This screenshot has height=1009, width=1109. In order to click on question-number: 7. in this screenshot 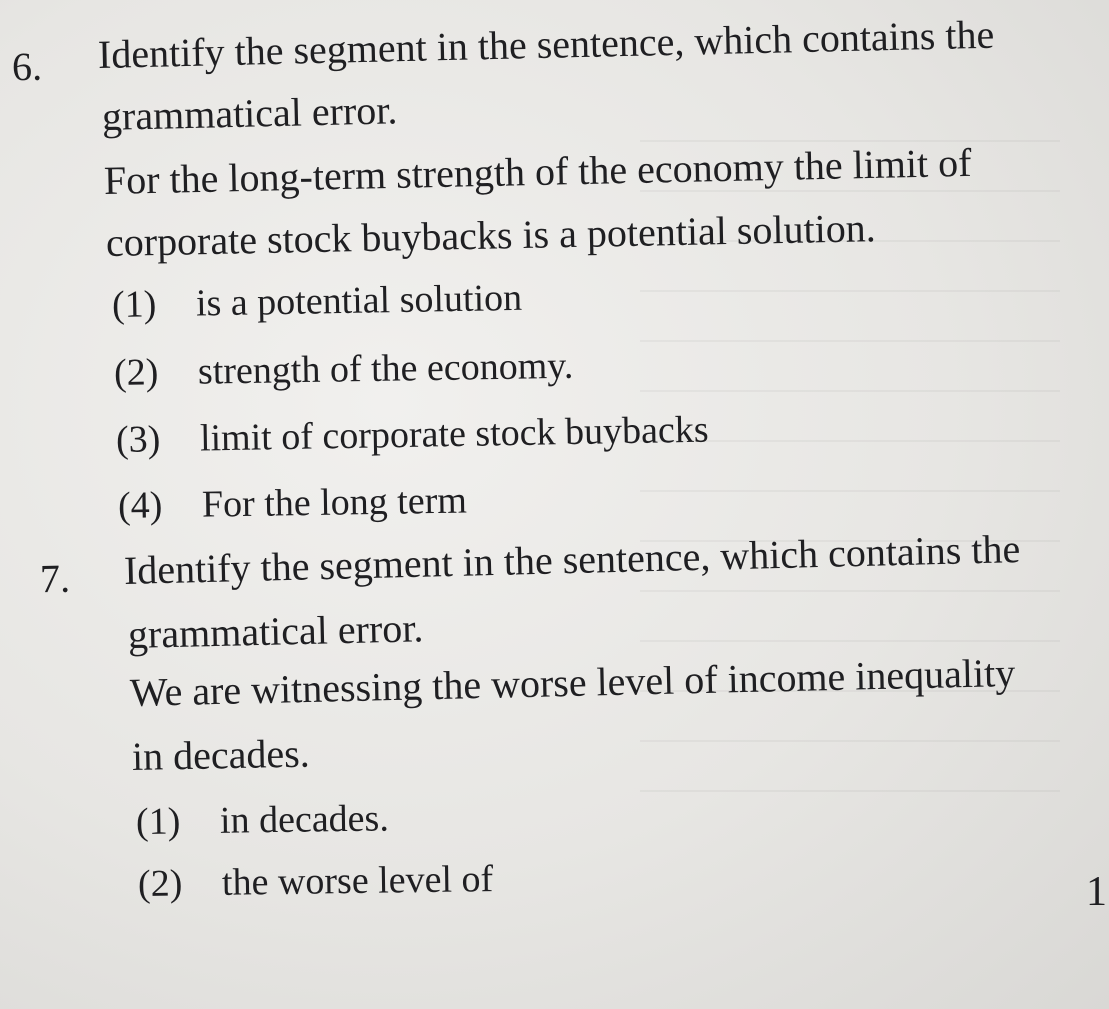, I will do `click(55, 578)`.